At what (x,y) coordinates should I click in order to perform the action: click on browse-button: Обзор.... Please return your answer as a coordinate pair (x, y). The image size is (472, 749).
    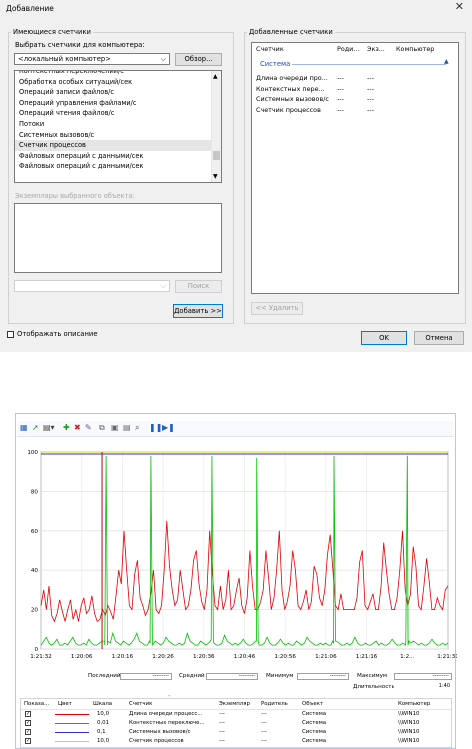
    Looking at the image, I should click on (198, 59).